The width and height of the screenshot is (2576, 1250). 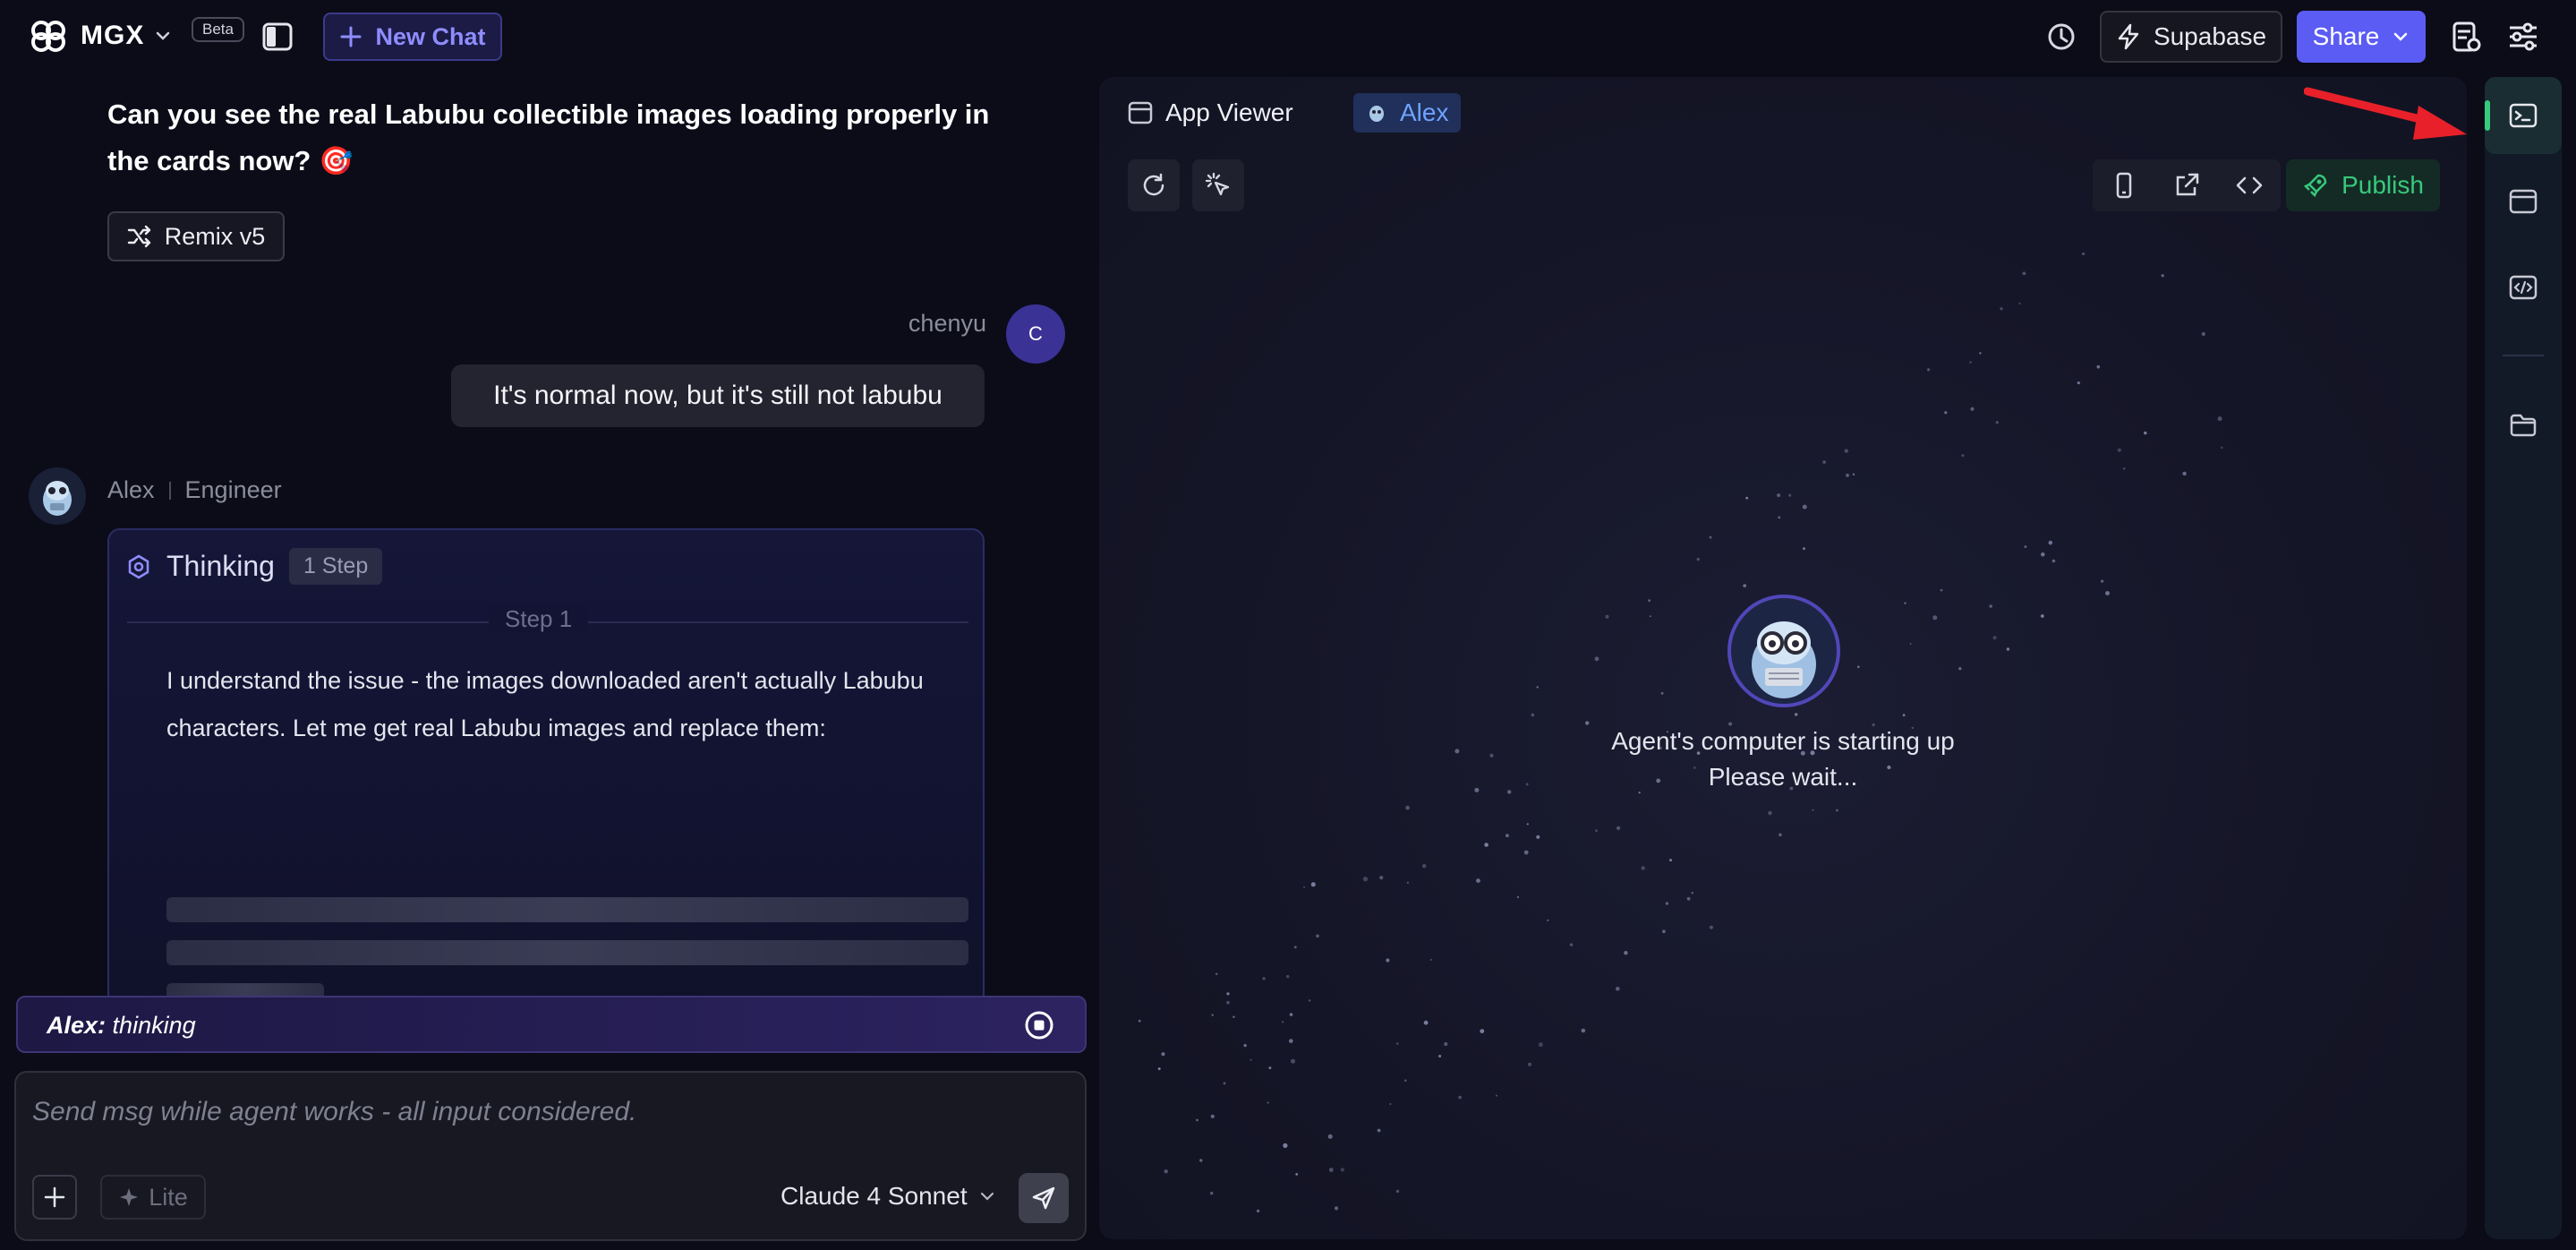 I want to click on boot-status-line: Agent's computer is starting up, so click(x=1783, y=741).